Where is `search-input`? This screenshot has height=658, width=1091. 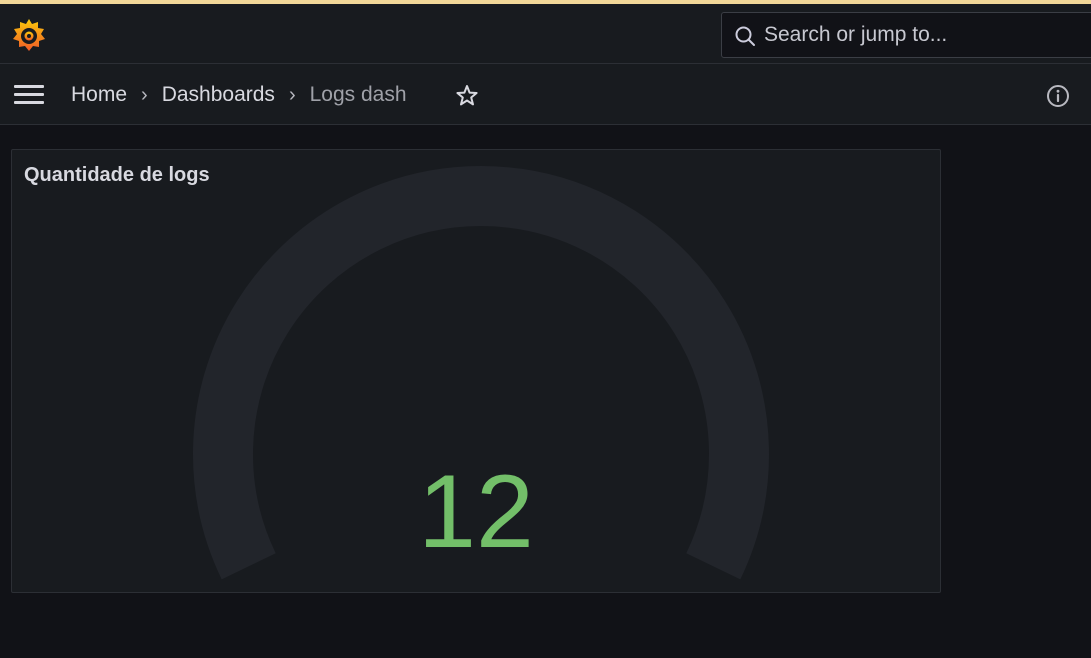
search-input is located at coordinates (924, 35).